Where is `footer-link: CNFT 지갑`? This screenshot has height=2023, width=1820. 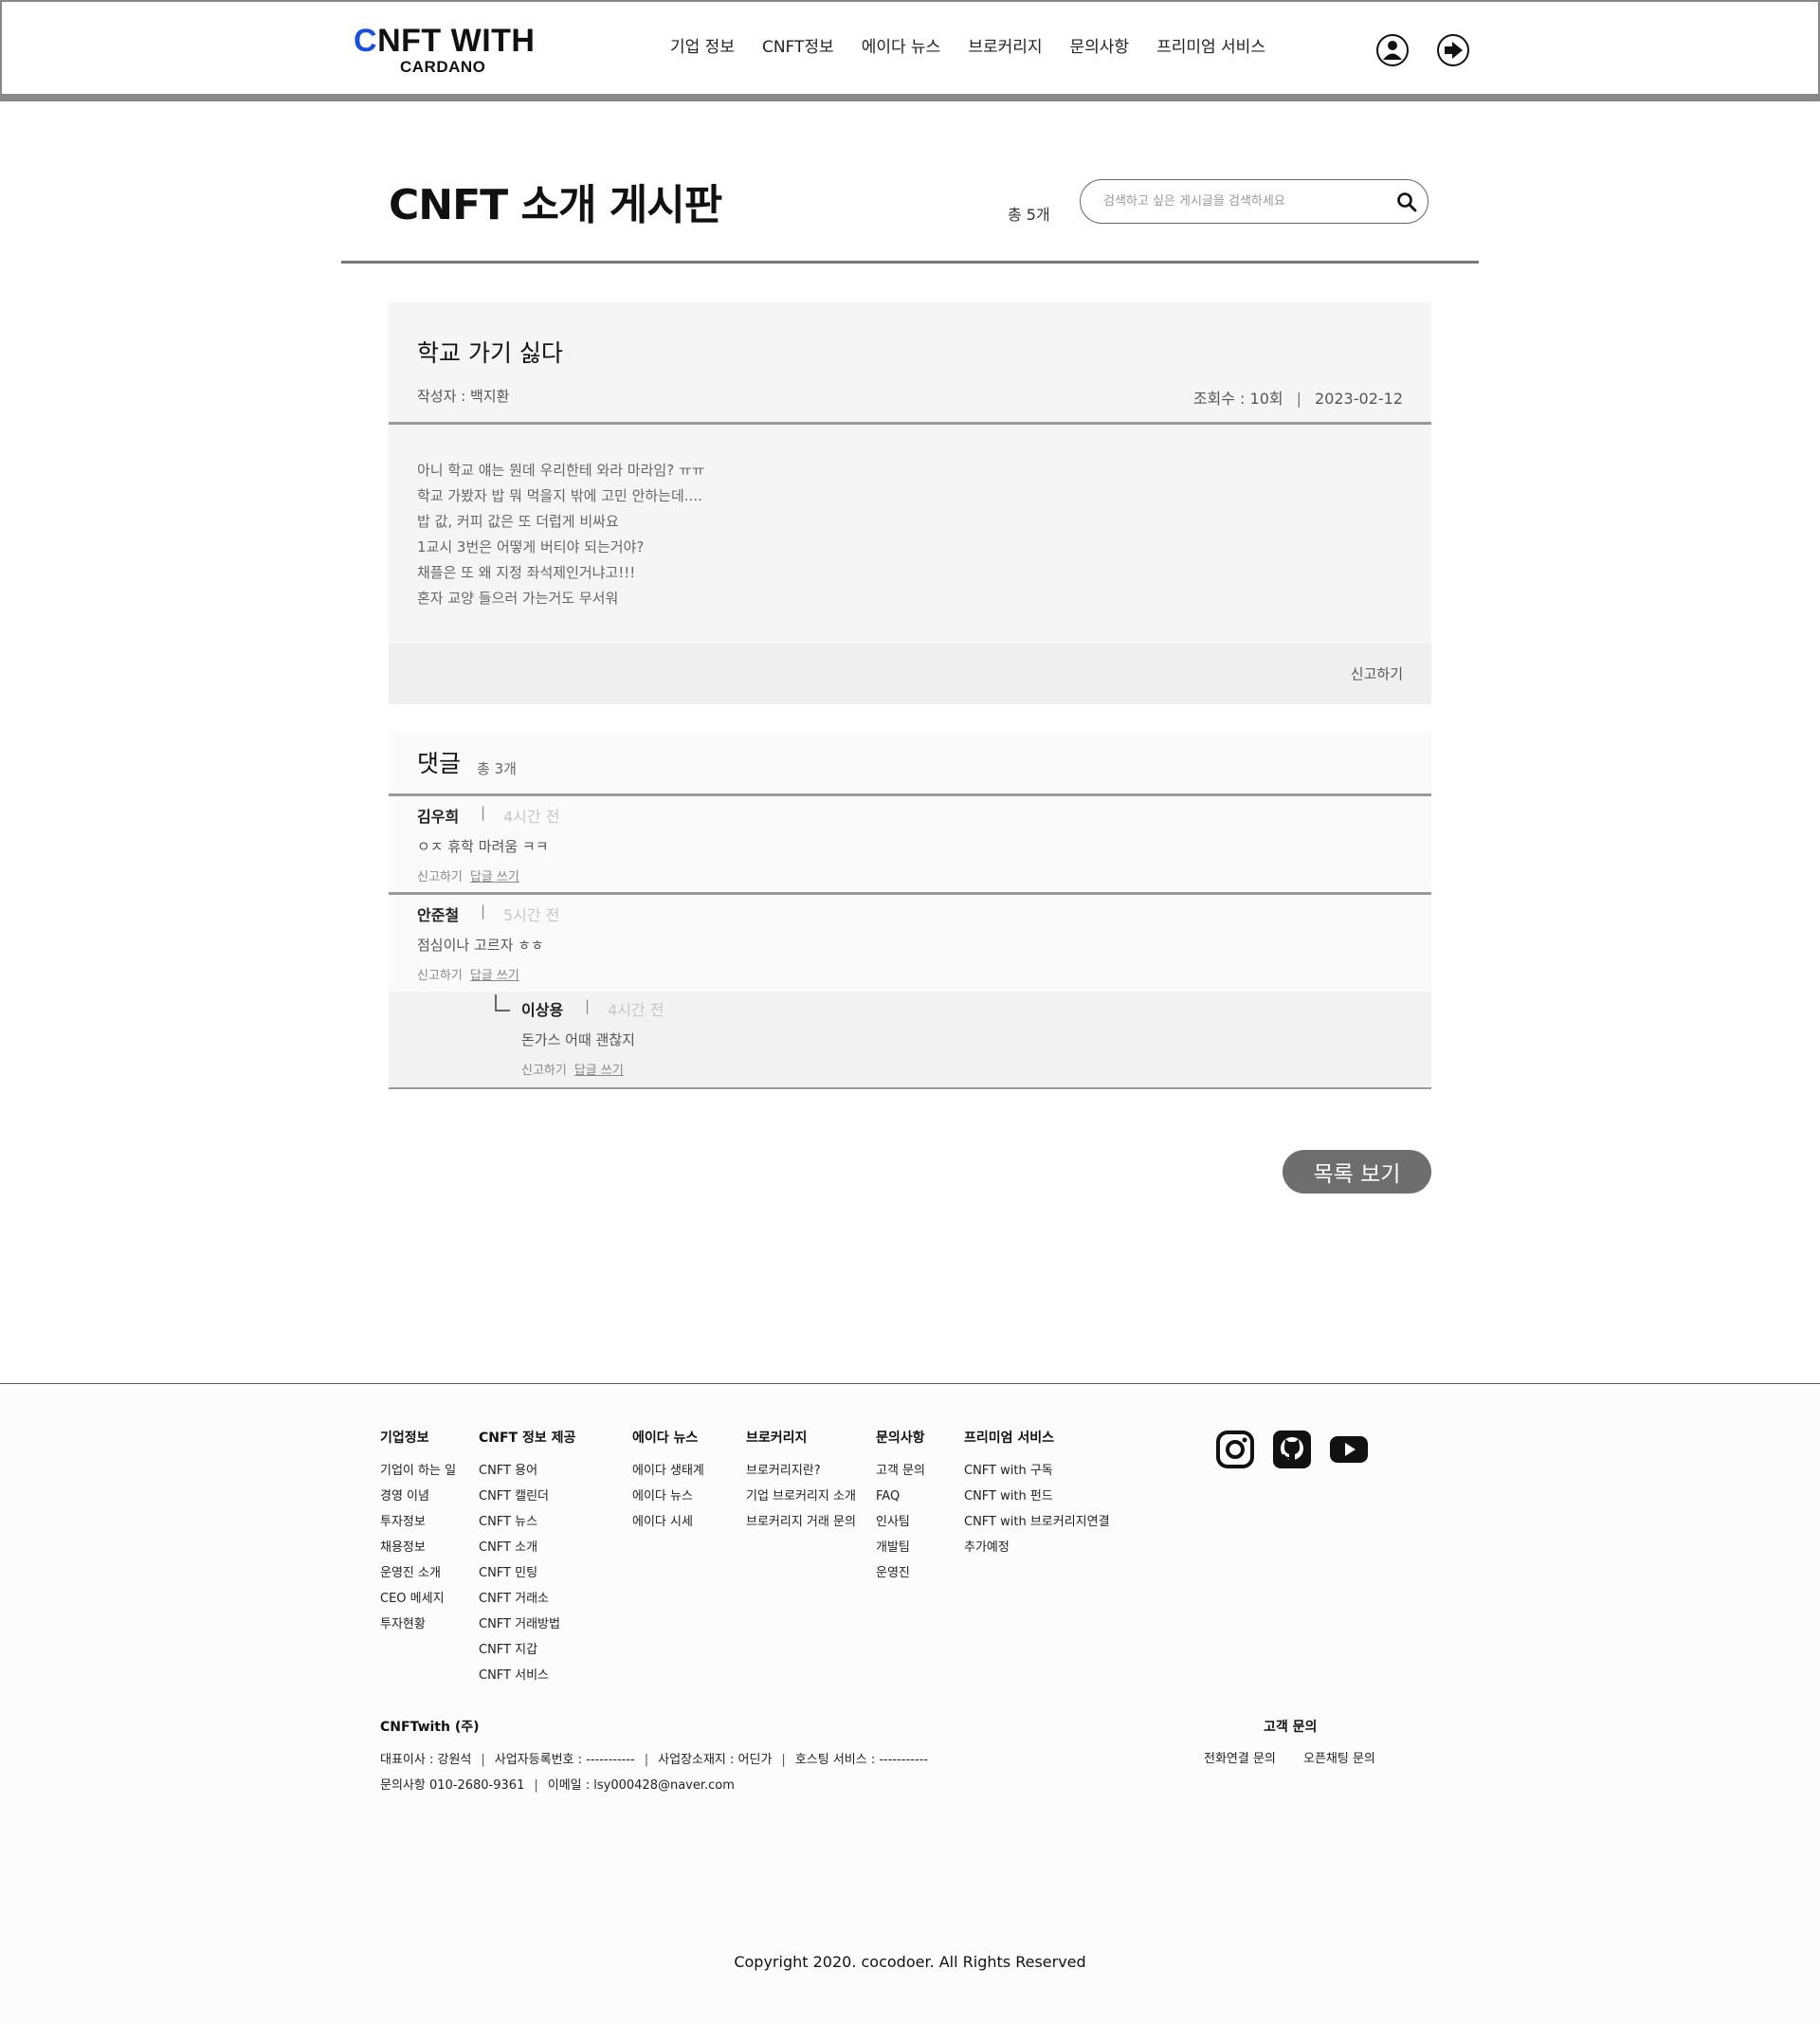 footer-link: CNFT 지갑 is located at coordinates (527, 1650).